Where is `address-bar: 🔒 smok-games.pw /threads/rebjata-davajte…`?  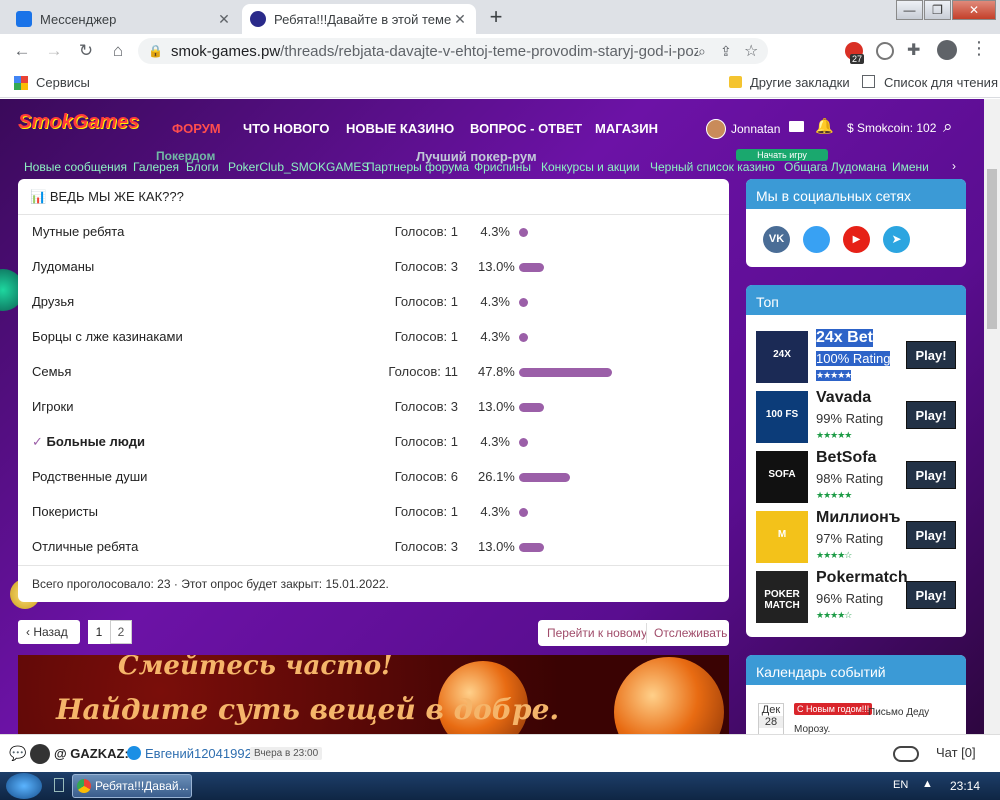 address-bar: 🔒 smok-games.pw /threads/rebjata-davajte… is located at coordinates (453, 51).